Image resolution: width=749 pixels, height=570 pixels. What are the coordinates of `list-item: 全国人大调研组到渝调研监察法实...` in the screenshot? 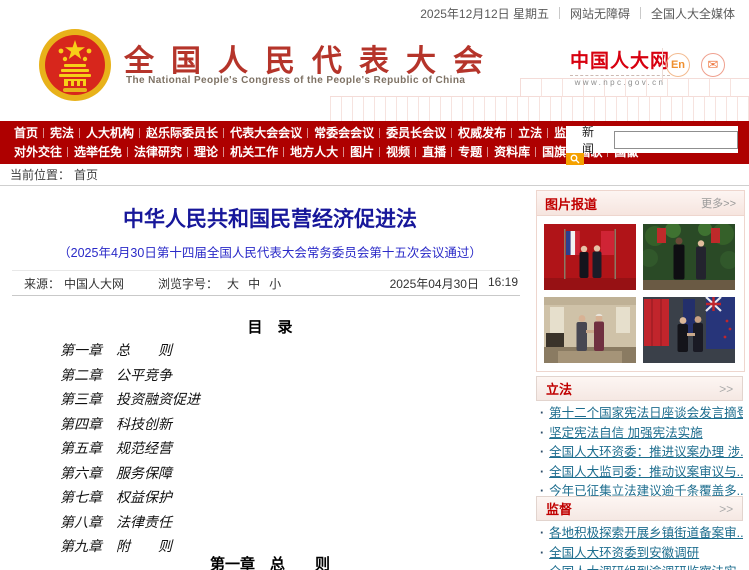 It's located at (641, 566).